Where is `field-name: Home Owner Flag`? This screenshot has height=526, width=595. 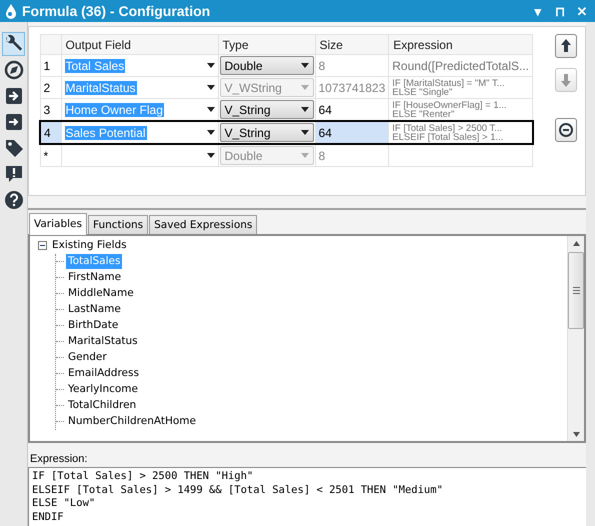
field-name: Home Owner Flag is located at coordinates (114, 109).